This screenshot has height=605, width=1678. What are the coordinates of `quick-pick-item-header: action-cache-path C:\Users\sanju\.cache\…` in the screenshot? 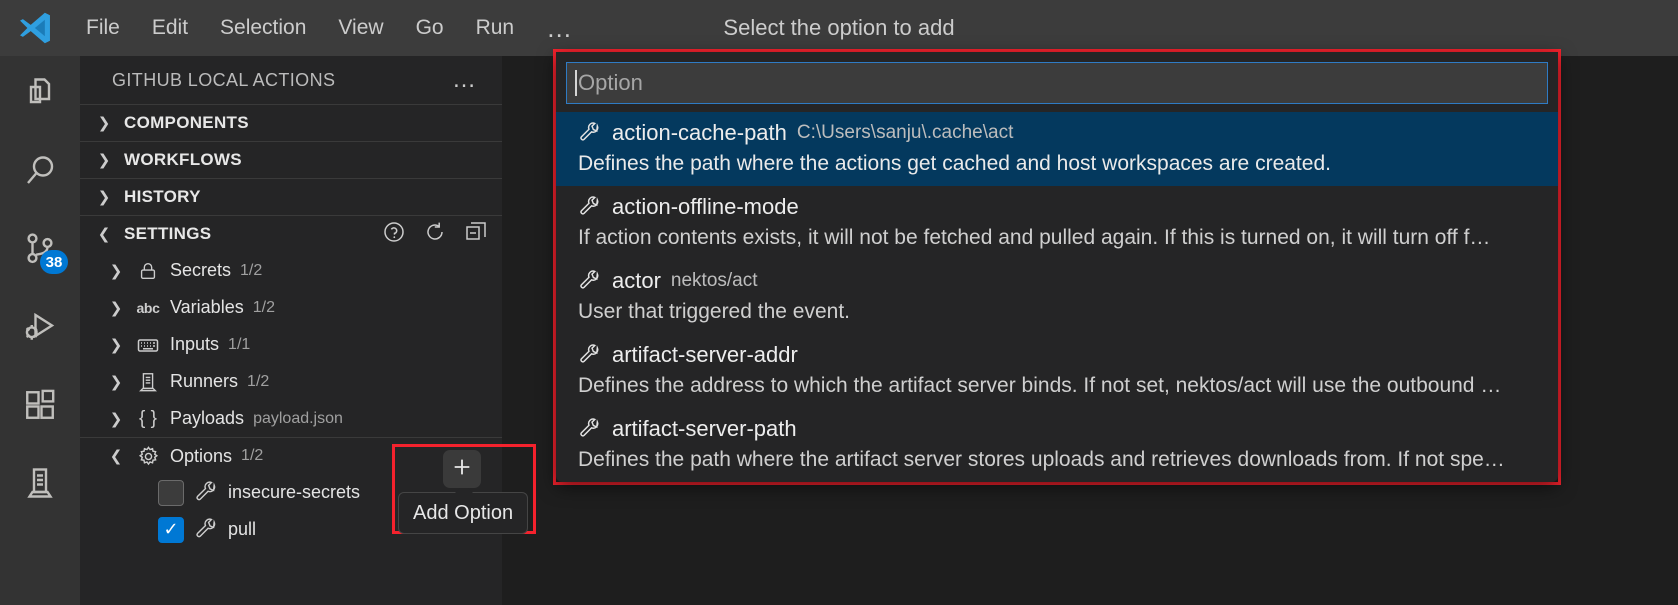 It's located at (1057, 133).